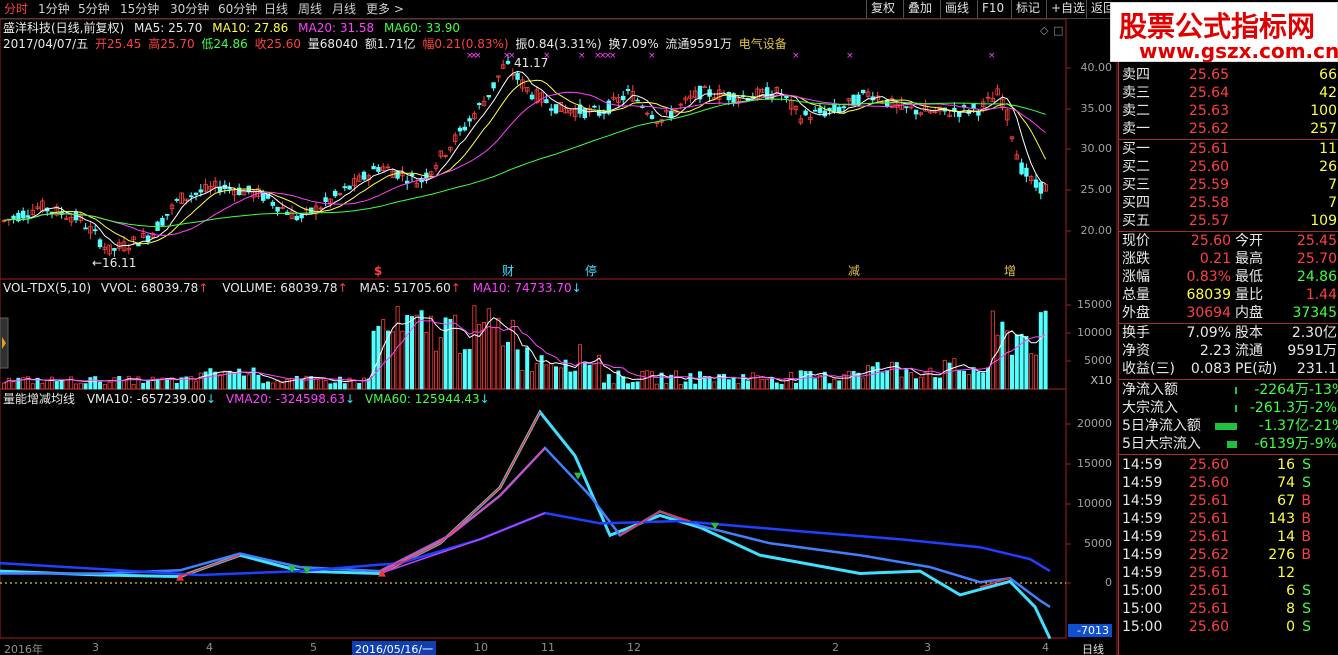 The height and width of the screenshot is (655, 1338). I want to click on period-label: 日线, so click(1093, 648).